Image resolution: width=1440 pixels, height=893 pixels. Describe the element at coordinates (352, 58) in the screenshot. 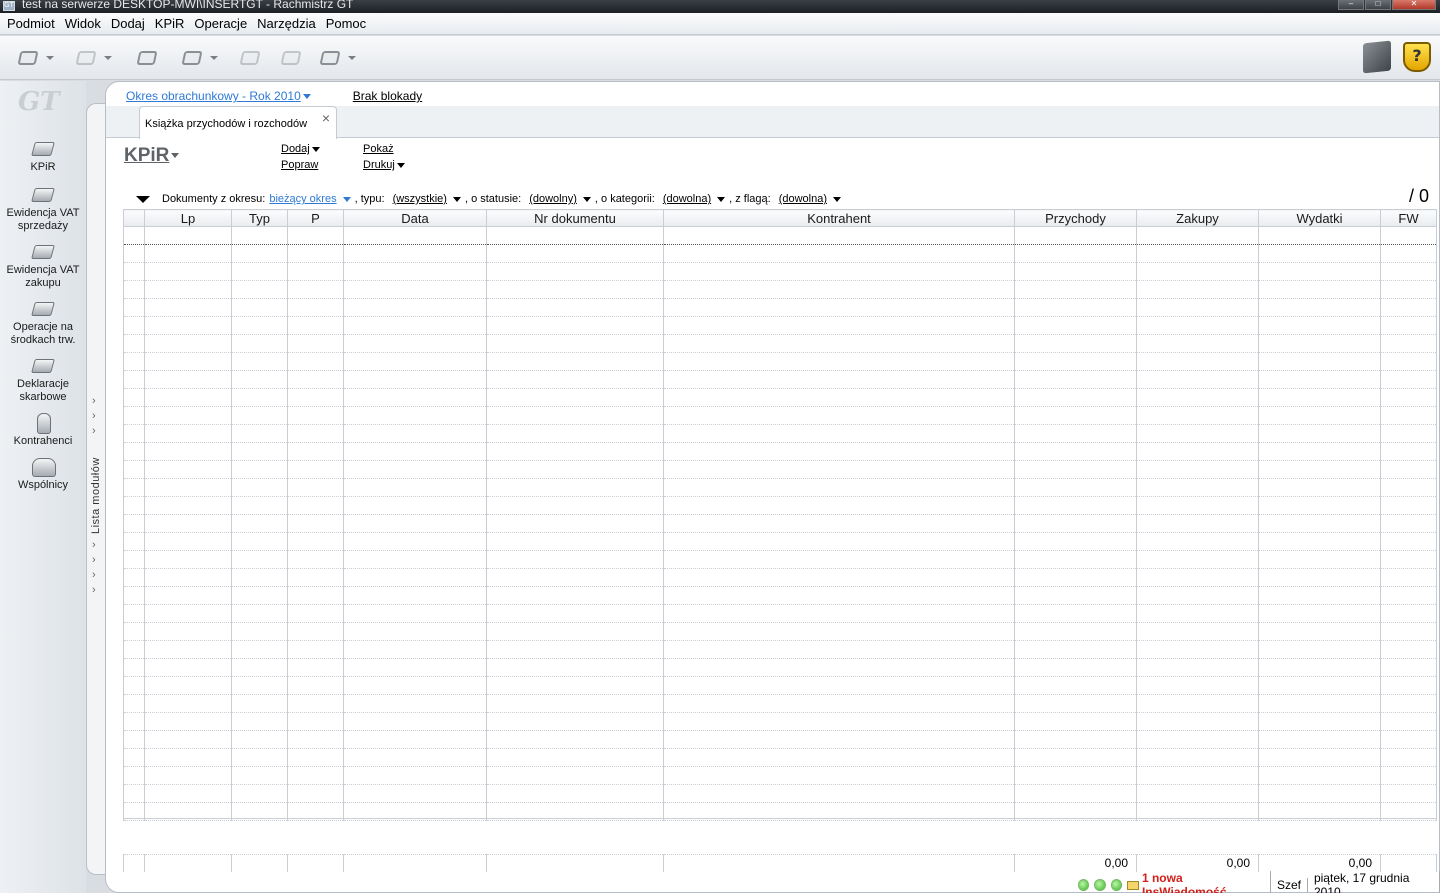

I see `print-dropdown-arrow-icon` at that location.